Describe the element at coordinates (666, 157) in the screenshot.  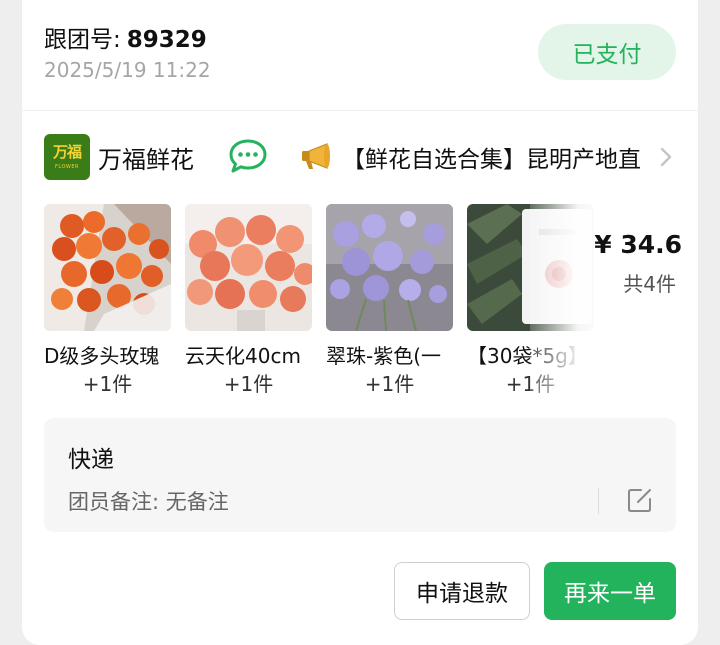
I see `chevron-right-icon` at that location.